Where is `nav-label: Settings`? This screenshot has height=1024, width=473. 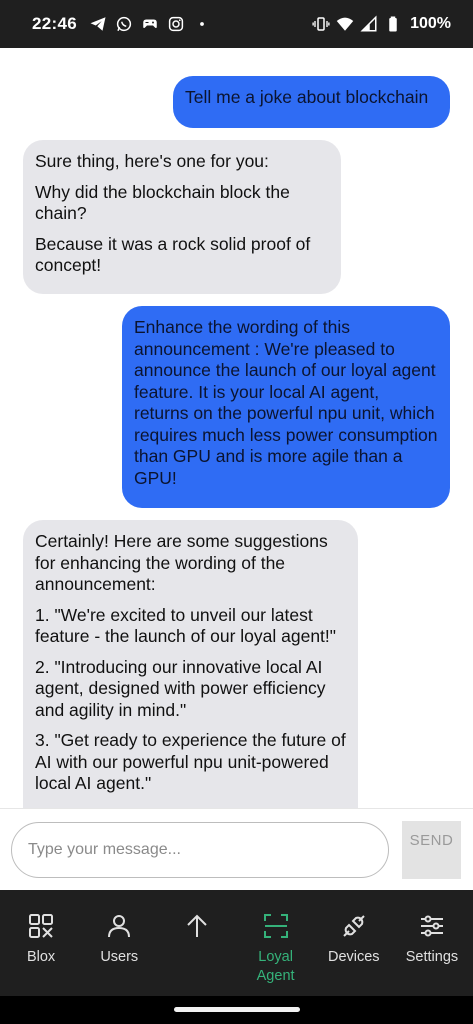
nav-label: Settings is located at coordinates (432, 957).